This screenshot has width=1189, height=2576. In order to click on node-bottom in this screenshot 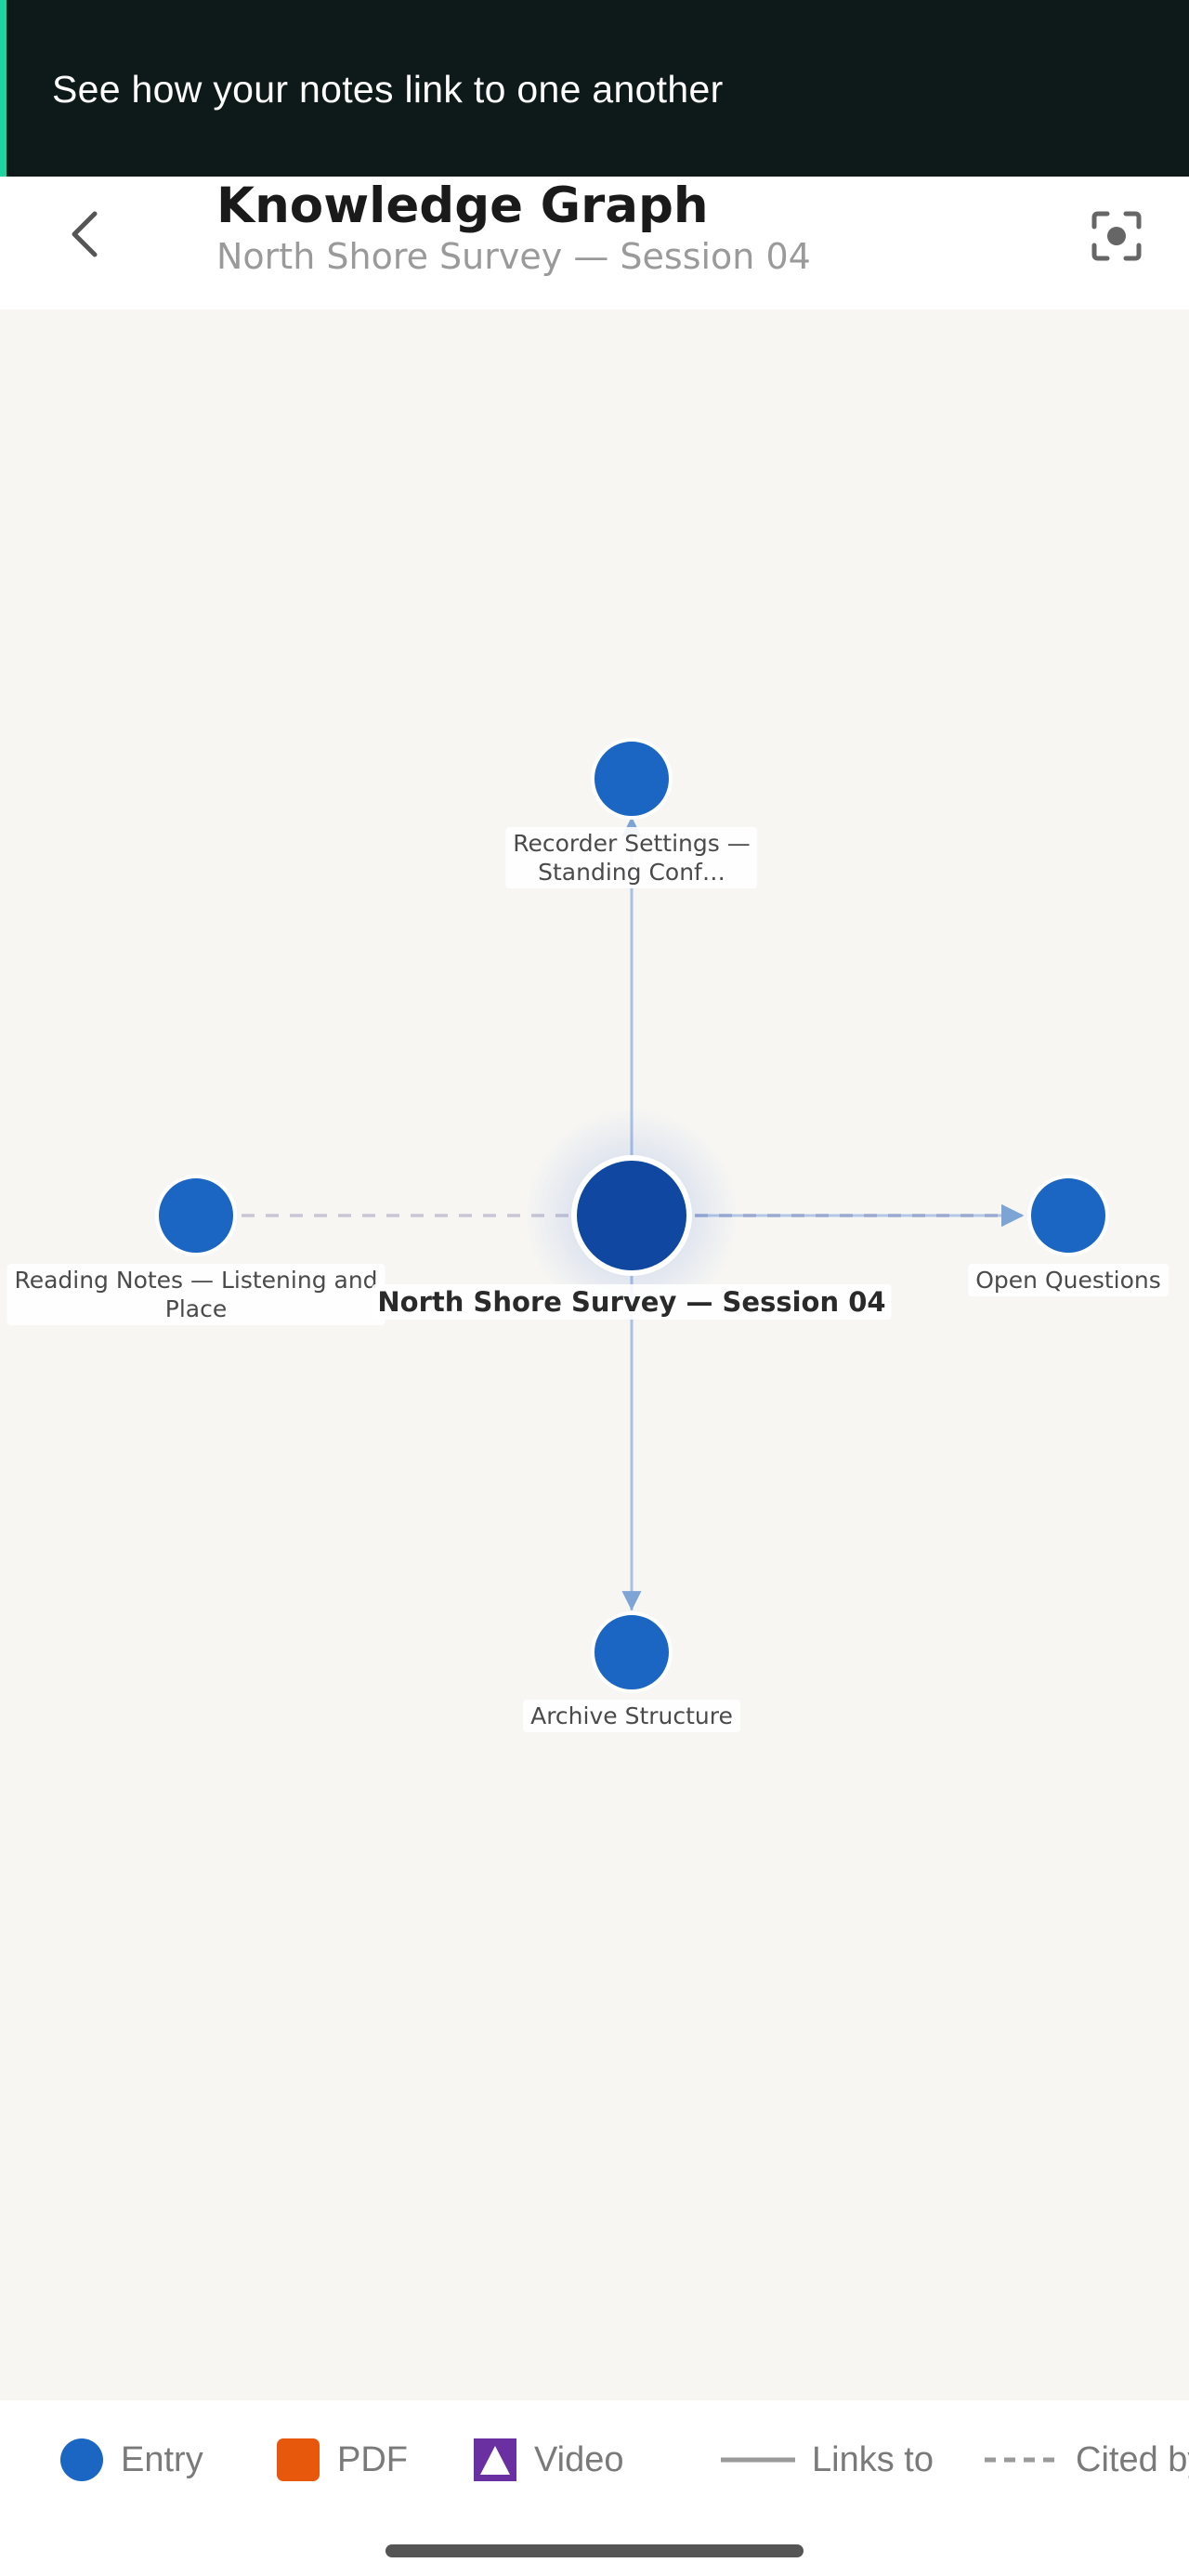, I will do `click(632, 1652)`.